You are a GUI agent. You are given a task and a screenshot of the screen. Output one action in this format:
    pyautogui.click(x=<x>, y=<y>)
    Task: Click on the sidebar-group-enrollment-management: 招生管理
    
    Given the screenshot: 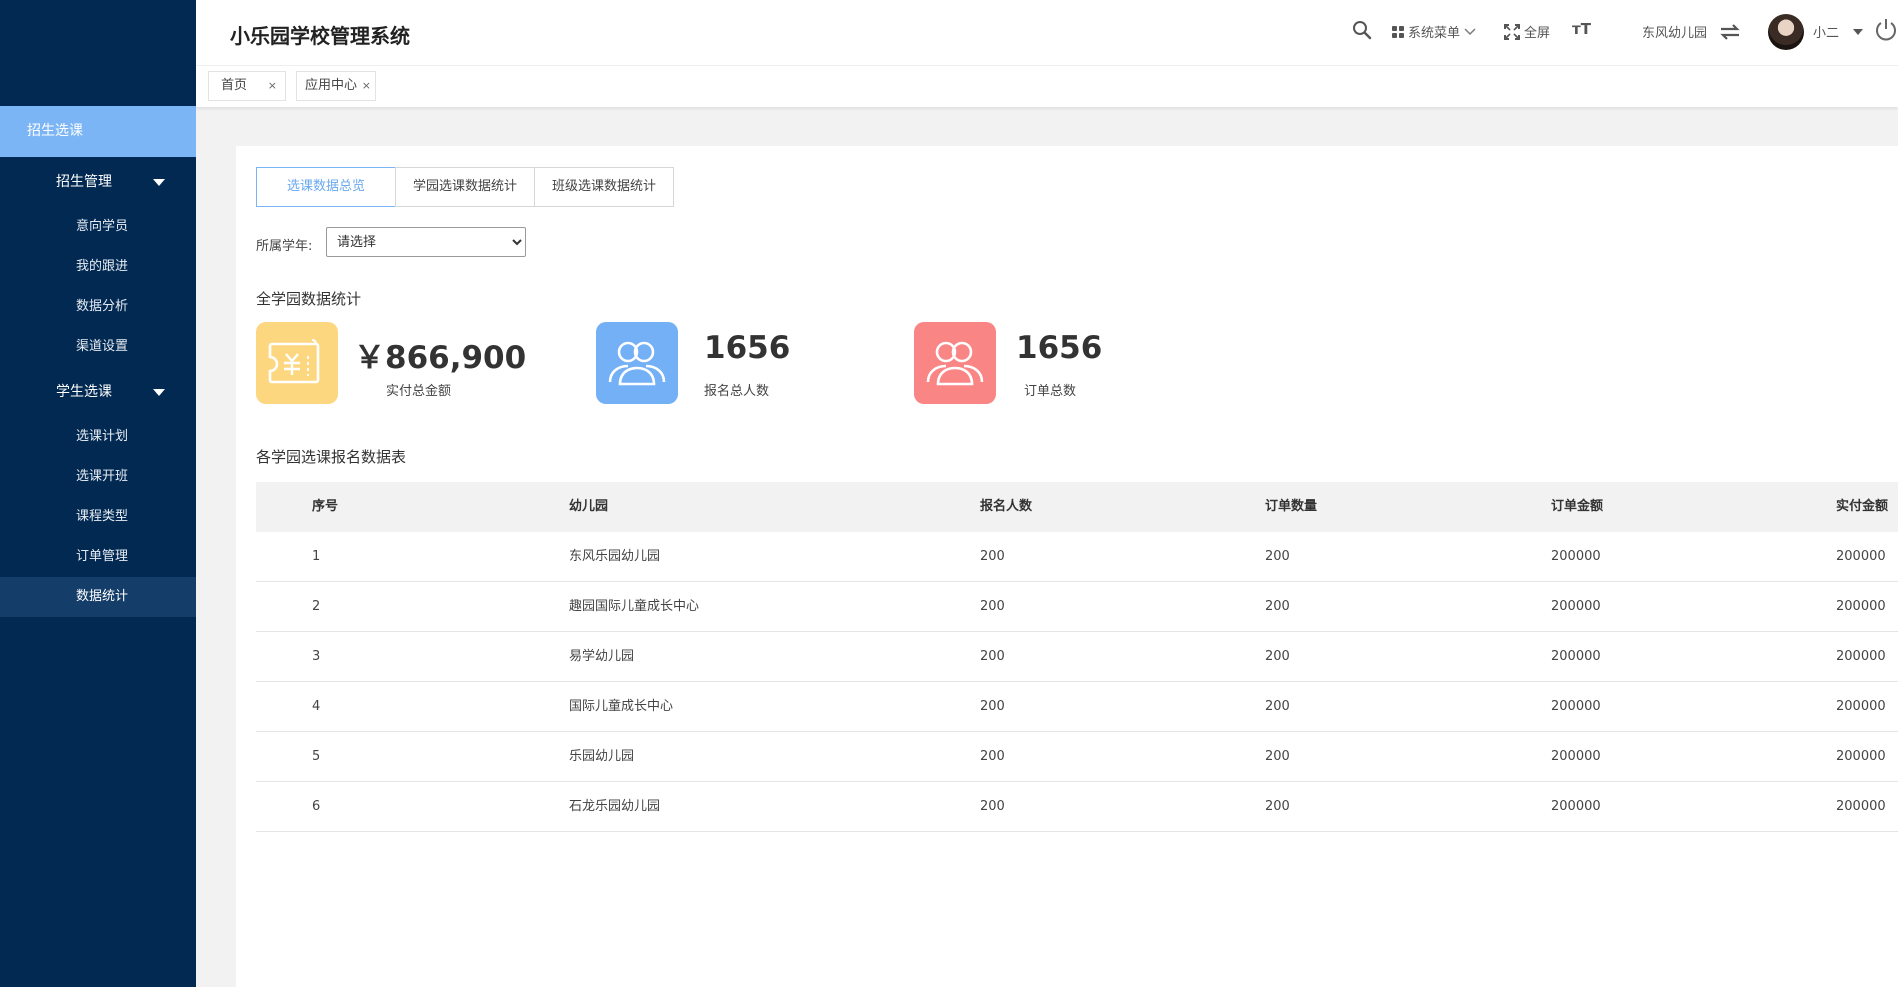 What is the action you would take?
    pyautogui.click(x=98, y=182)
    